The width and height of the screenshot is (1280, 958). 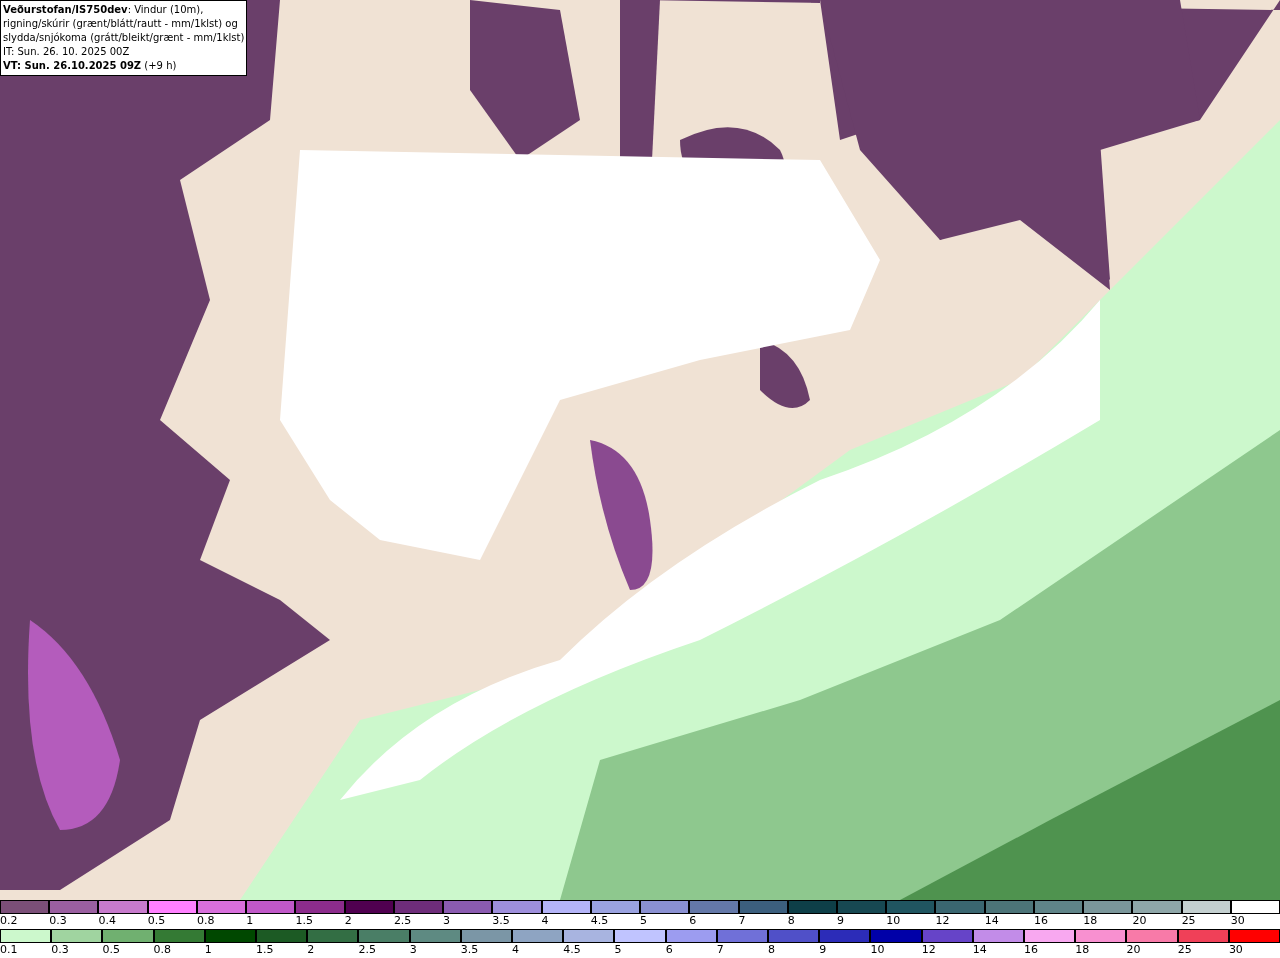 What do you see at coordinates (124, 38) in the screenshot?
I see `title-line: slydda/snjókoma (grátt/bleikt/grænt - mm/1klst)` at bounding box center [124, 38].